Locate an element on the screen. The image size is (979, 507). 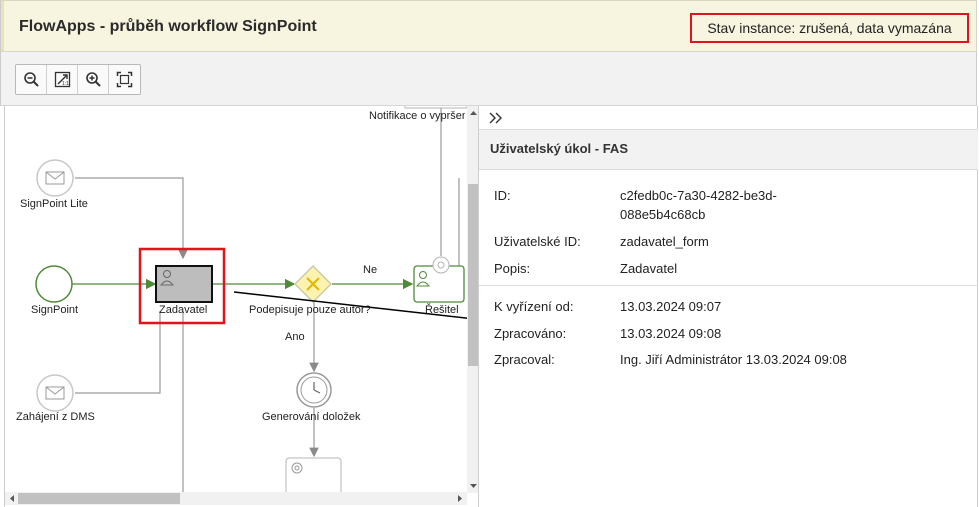
zoom-out-button is located at coordinates (31, 79).